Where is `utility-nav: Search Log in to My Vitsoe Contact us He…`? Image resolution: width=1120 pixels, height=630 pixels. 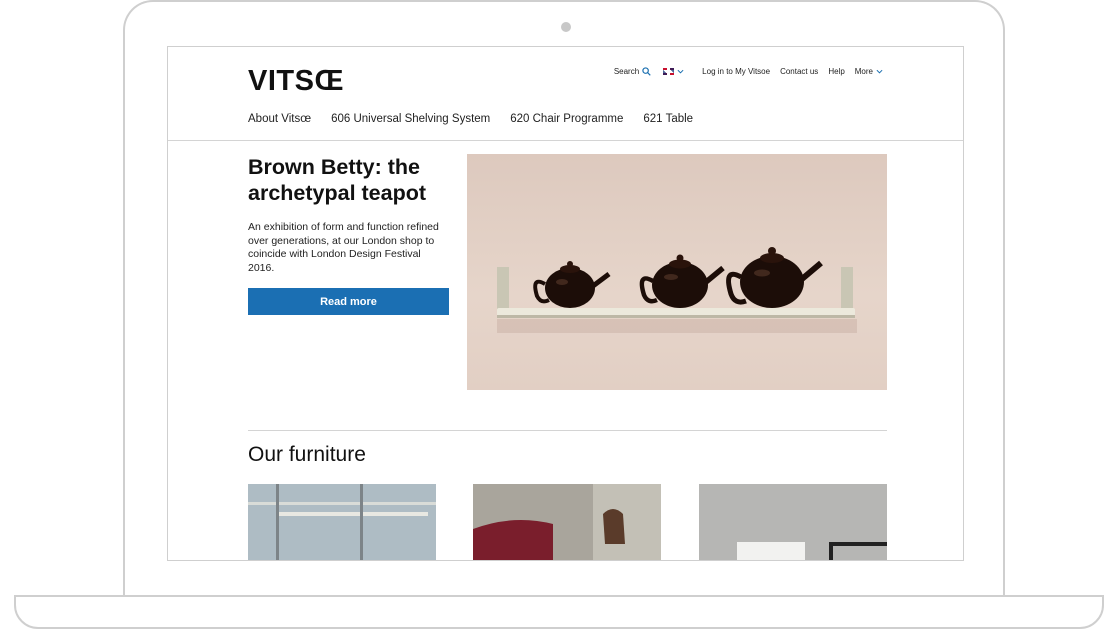
utility-nav: Search Log in to My Vitsoe Contact us He… is located at coordinates (748, 71).